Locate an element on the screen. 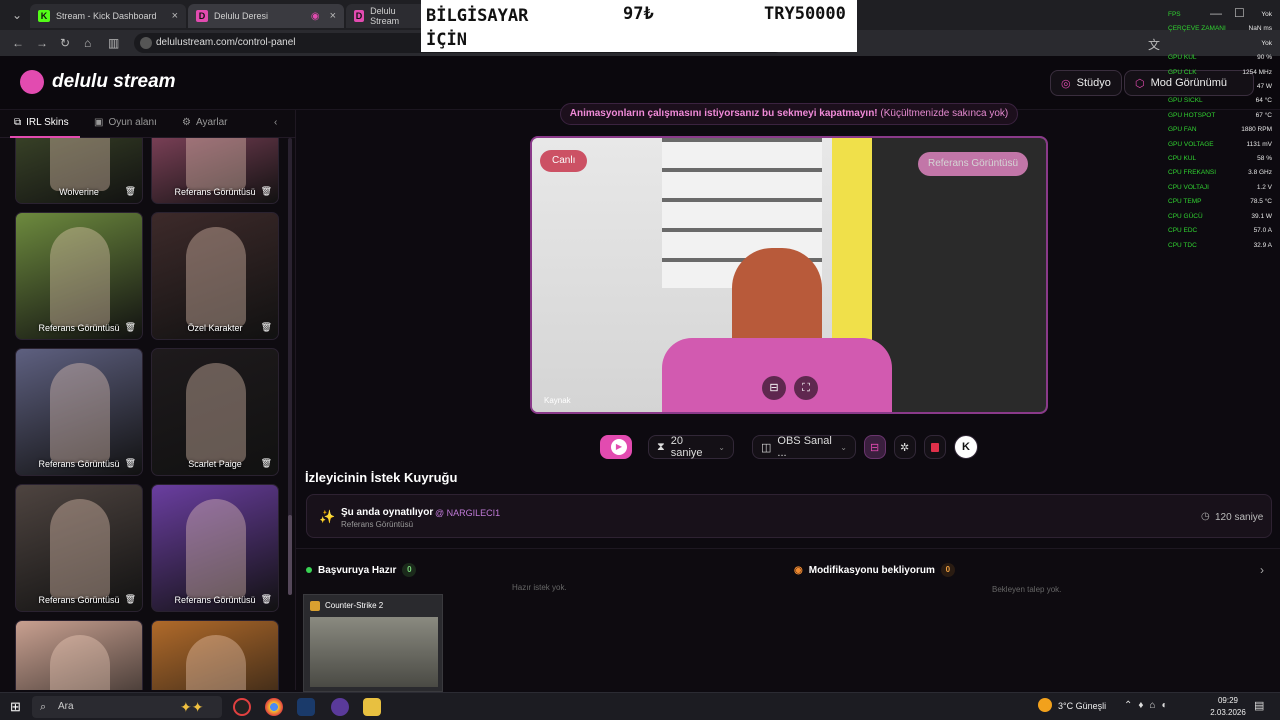  hwmon-key: GPU CLK is located at coordinates (1182, 72).